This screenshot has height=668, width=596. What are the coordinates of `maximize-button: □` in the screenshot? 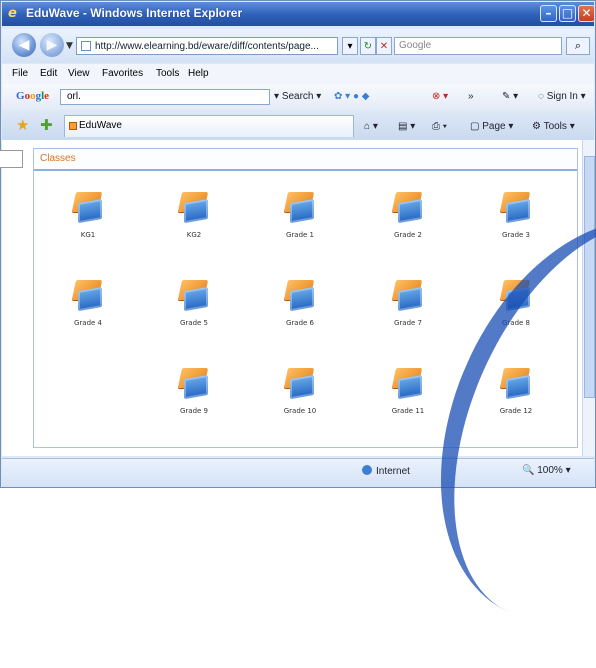 It's located at (567, 13).